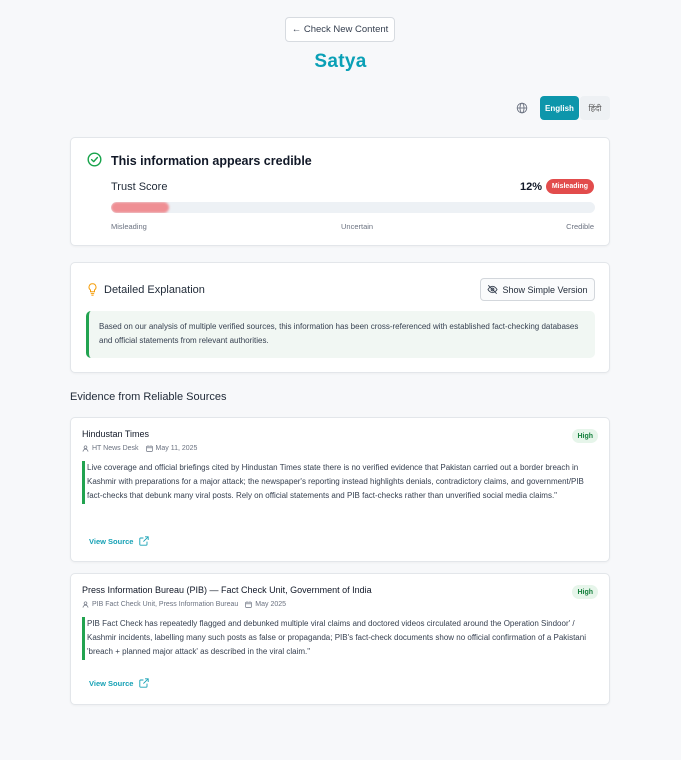 The height and width of the screenshot is (760, 681). I want to click on trust-score-bar, so click(353, 207).